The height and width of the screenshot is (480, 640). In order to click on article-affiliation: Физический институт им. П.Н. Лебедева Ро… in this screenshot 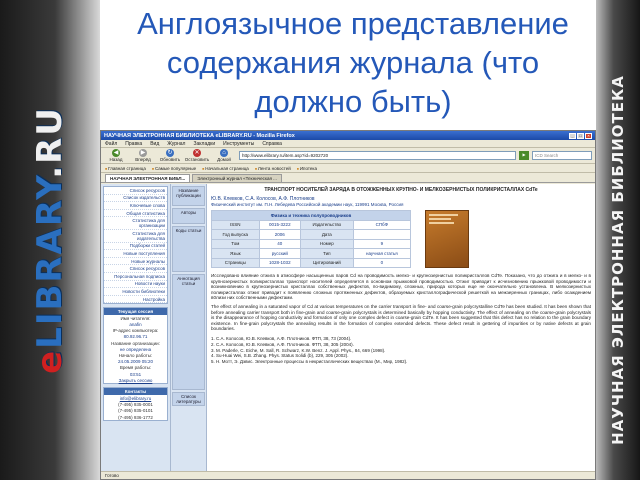, I will do `click(307, 204)`.